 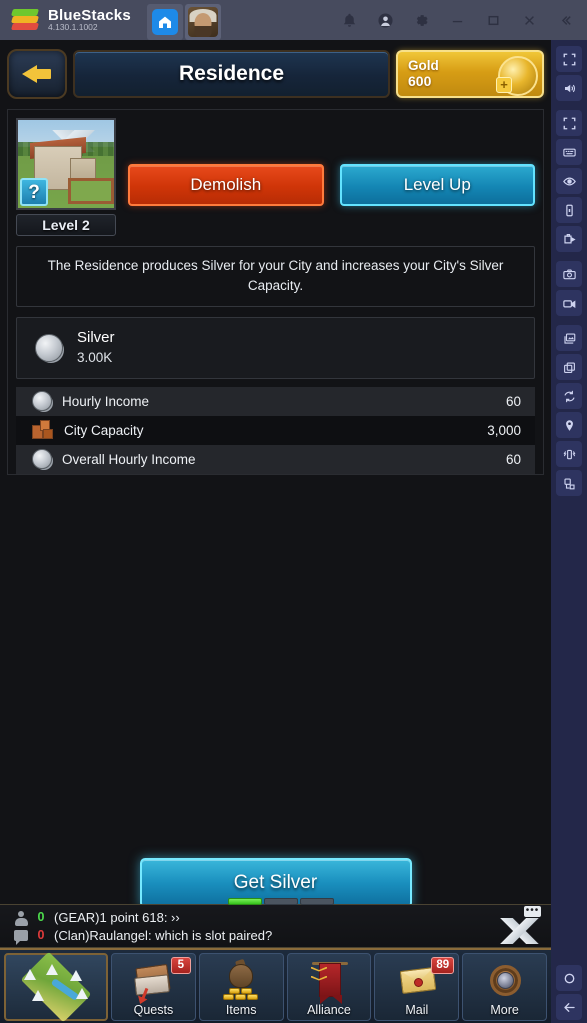 I want to click on macro-icon, so click(x=569, y=239).